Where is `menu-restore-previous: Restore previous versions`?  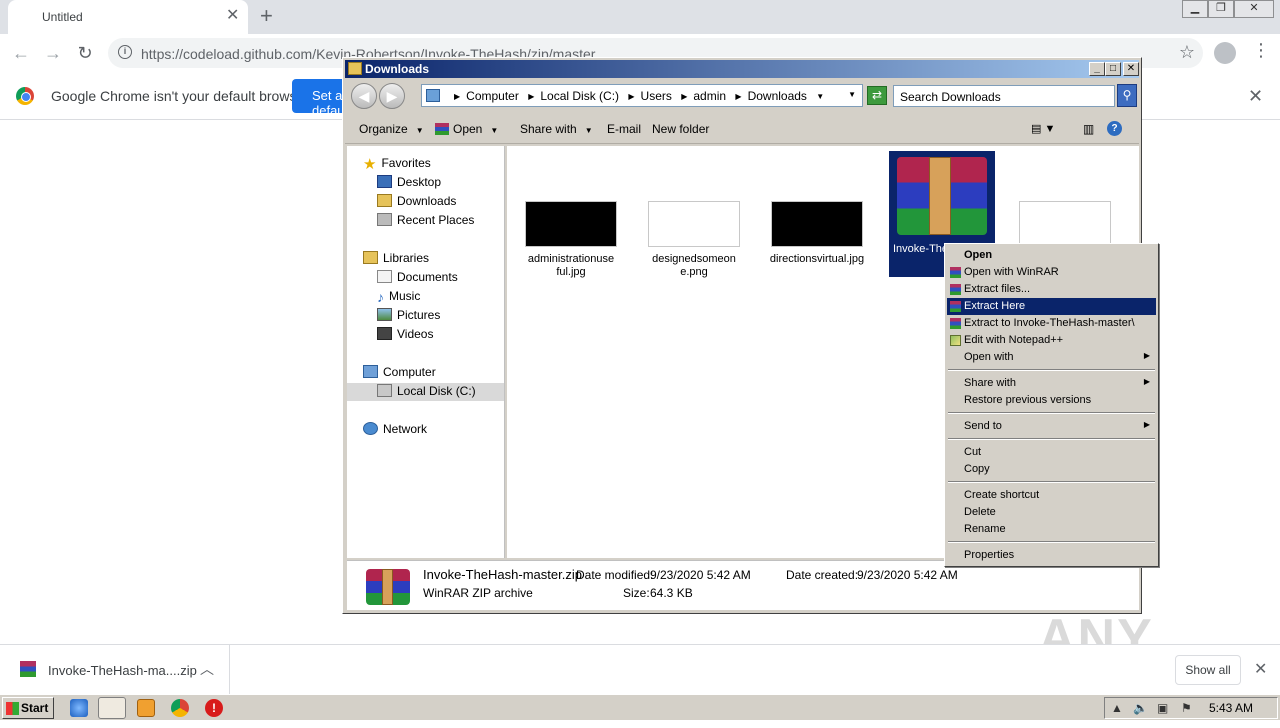 menu-restore-previous: Restore previous versions is located at coordinates (1051, 400).